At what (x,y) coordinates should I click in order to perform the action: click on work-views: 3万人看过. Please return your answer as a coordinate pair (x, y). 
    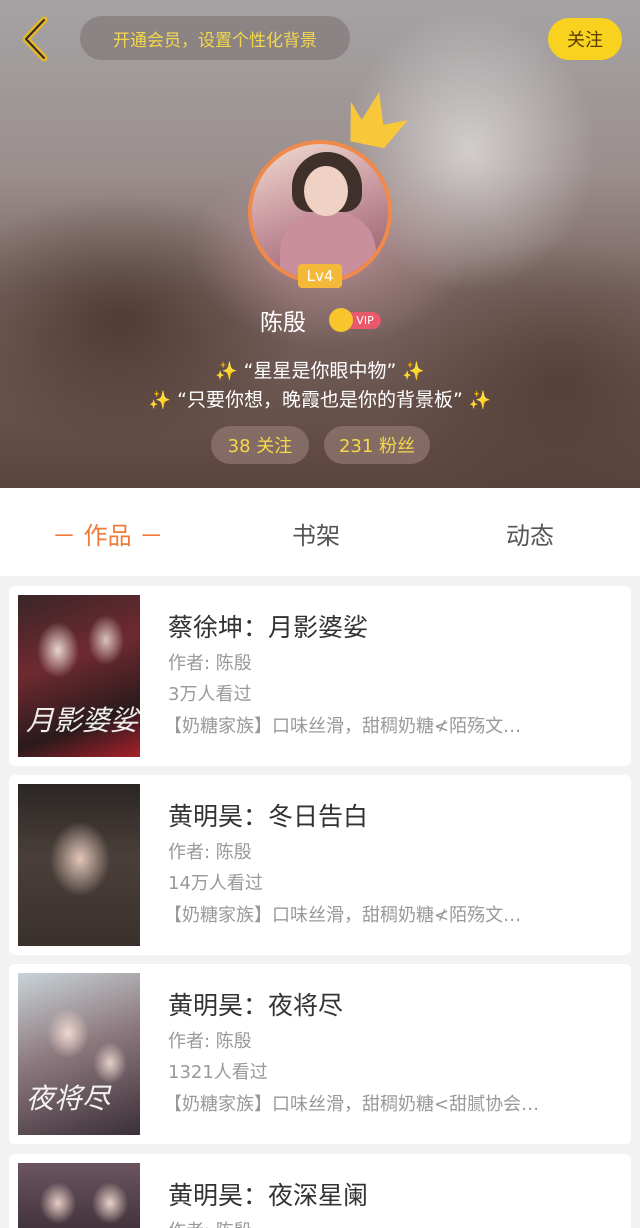
    Looking at the image, I should click on (210, 694).